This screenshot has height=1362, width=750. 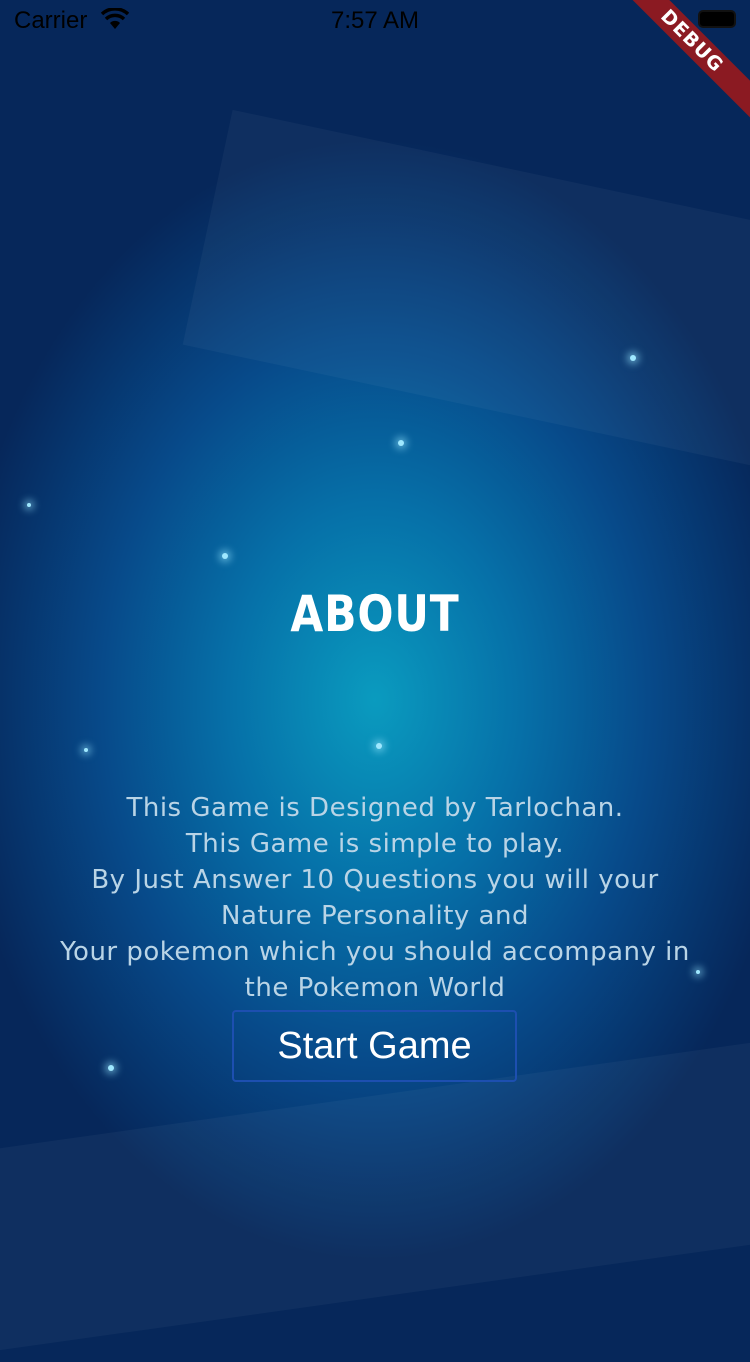 I want to click on start-game-button: Start Game, so click(x=374, y=1046).